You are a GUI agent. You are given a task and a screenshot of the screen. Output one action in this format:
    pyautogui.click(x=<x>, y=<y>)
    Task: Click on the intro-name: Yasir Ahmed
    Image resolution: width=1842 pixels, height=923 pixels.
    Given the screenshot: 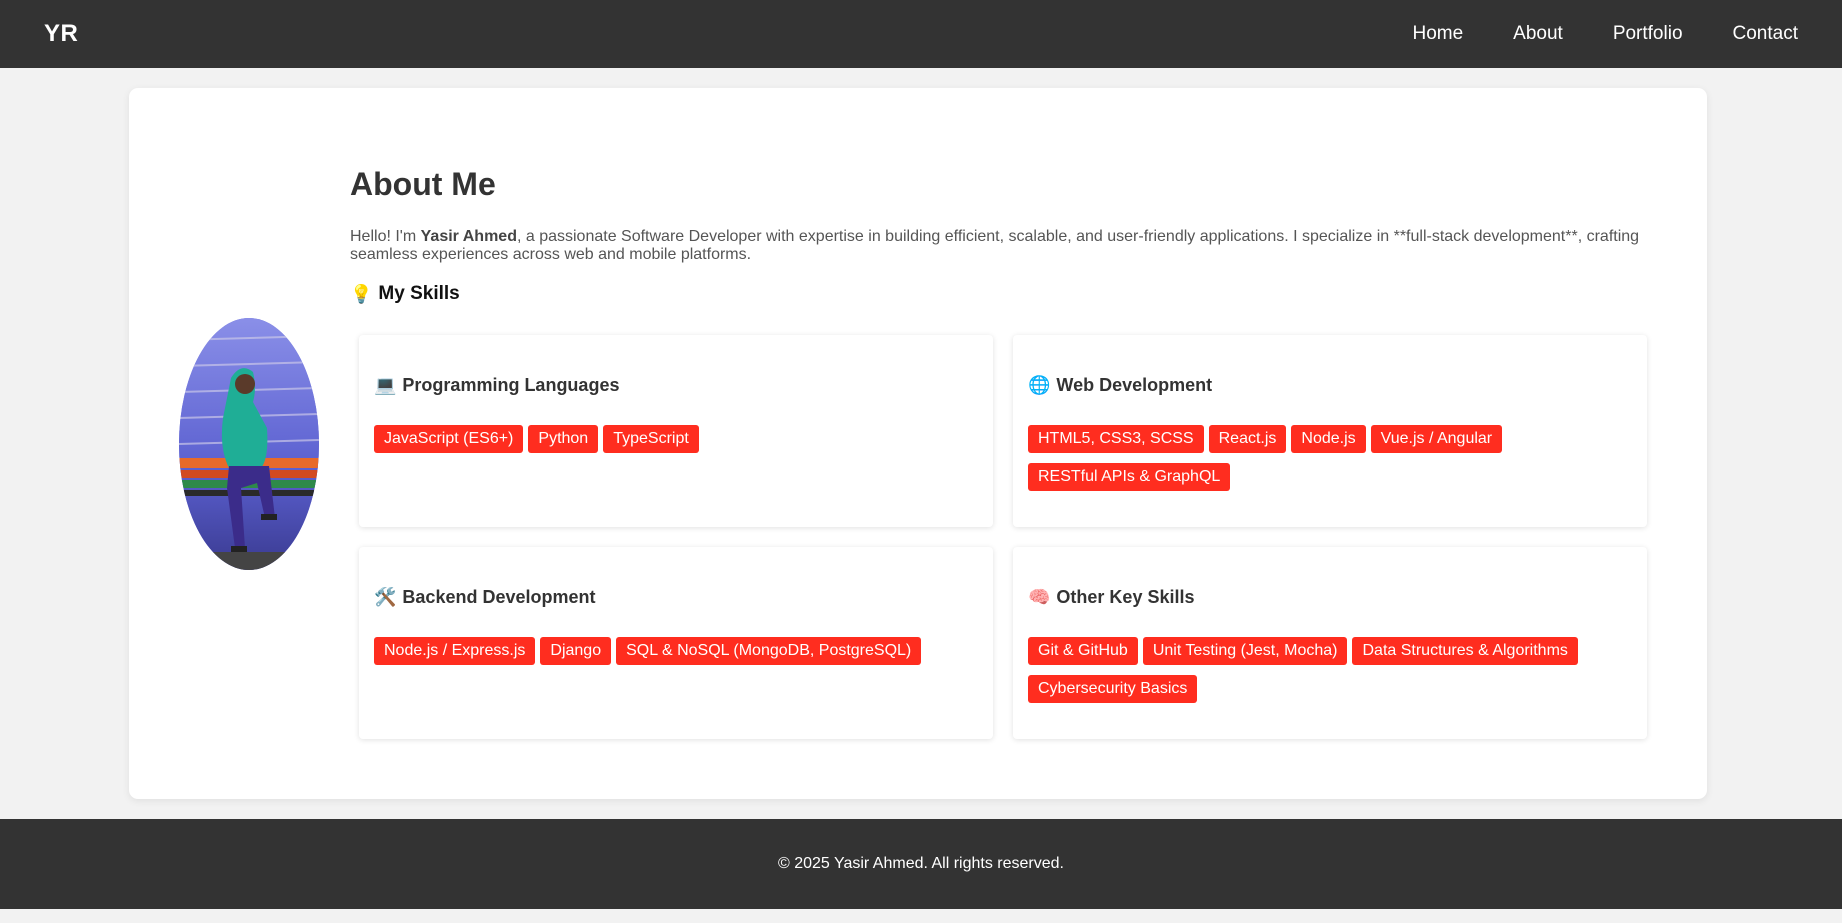 What is the action you would take?
    pyautogui.click(x=468, y=236)
    